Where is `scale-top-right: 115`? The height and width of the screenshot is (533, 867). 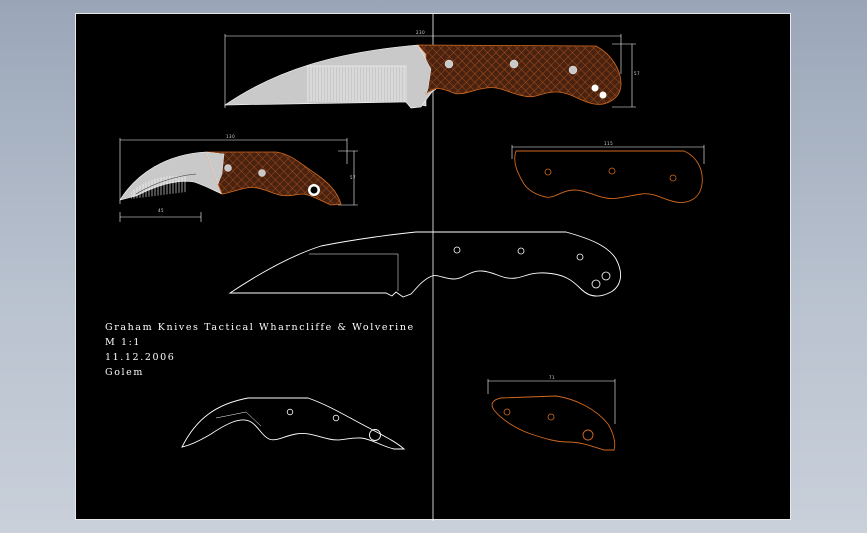
scale-top-right: 115 is located at coordinates (608, 172).